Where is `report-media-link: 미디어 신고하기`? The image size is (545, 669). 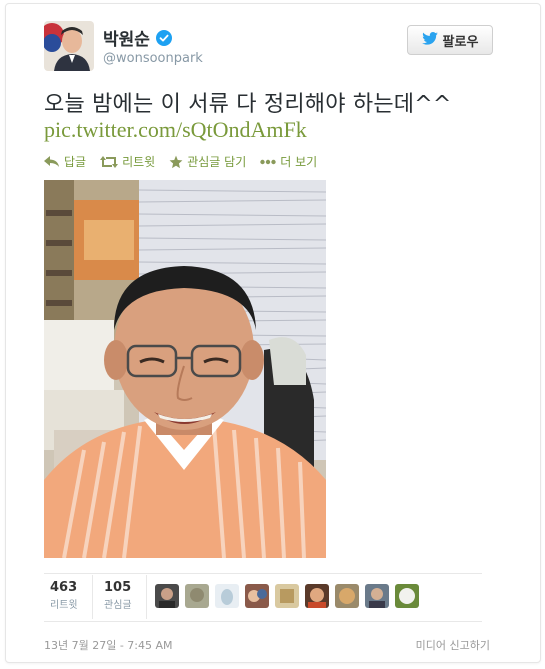 report-media-link: 미디어 신고하기 is located at coordinates (453, 645).